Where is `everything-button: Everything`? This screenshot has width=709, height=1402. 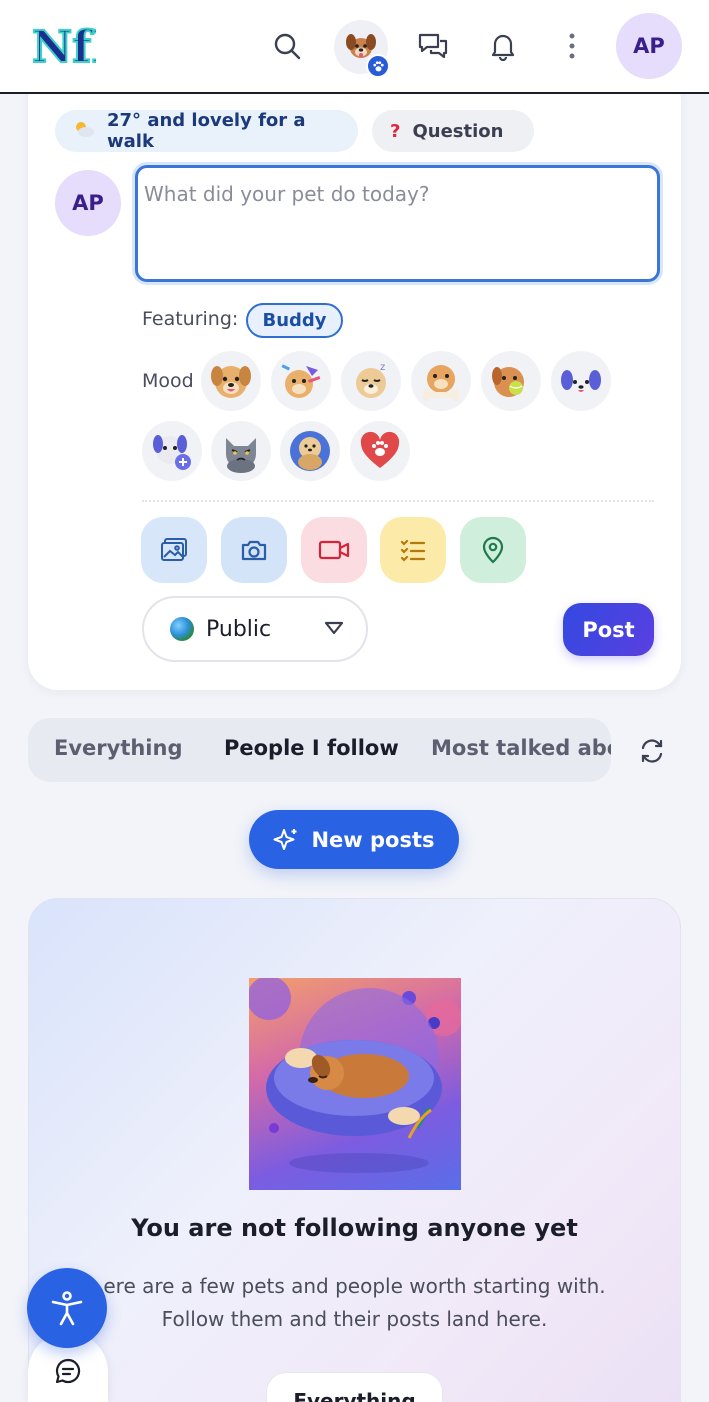 everything-button: Everything is located at coordinates (354, 1387).